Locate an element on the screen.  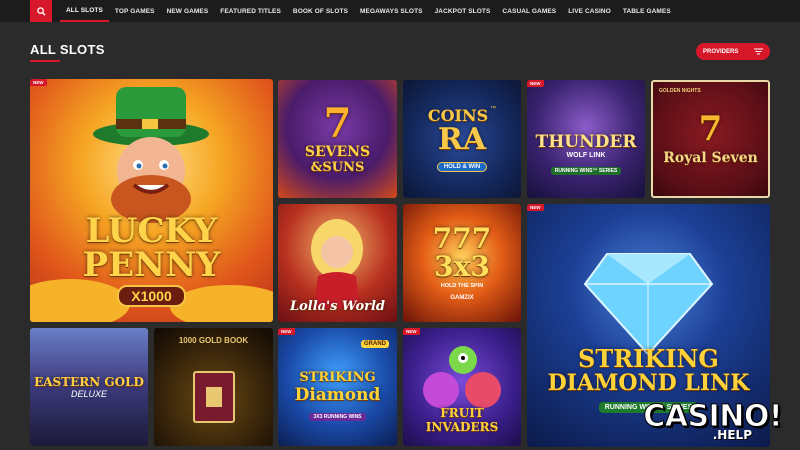
game-title-line1: FRUIT INVADERS is located at coordinates (462, 420).